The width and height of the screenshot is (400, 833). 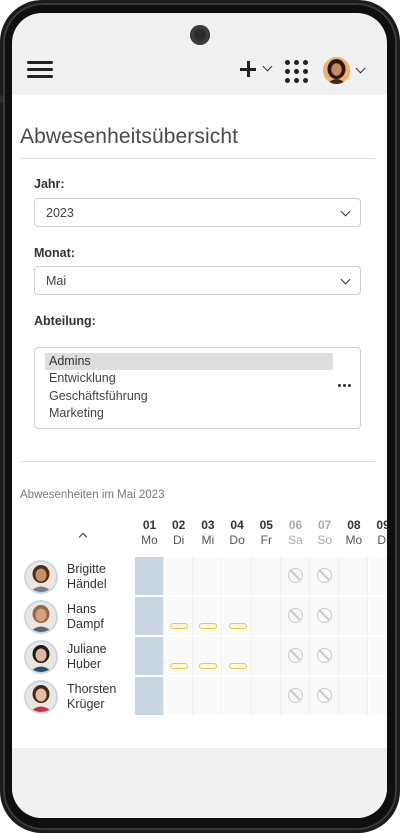 I want to click on weekday-label: So, so click(x=325, y=540).